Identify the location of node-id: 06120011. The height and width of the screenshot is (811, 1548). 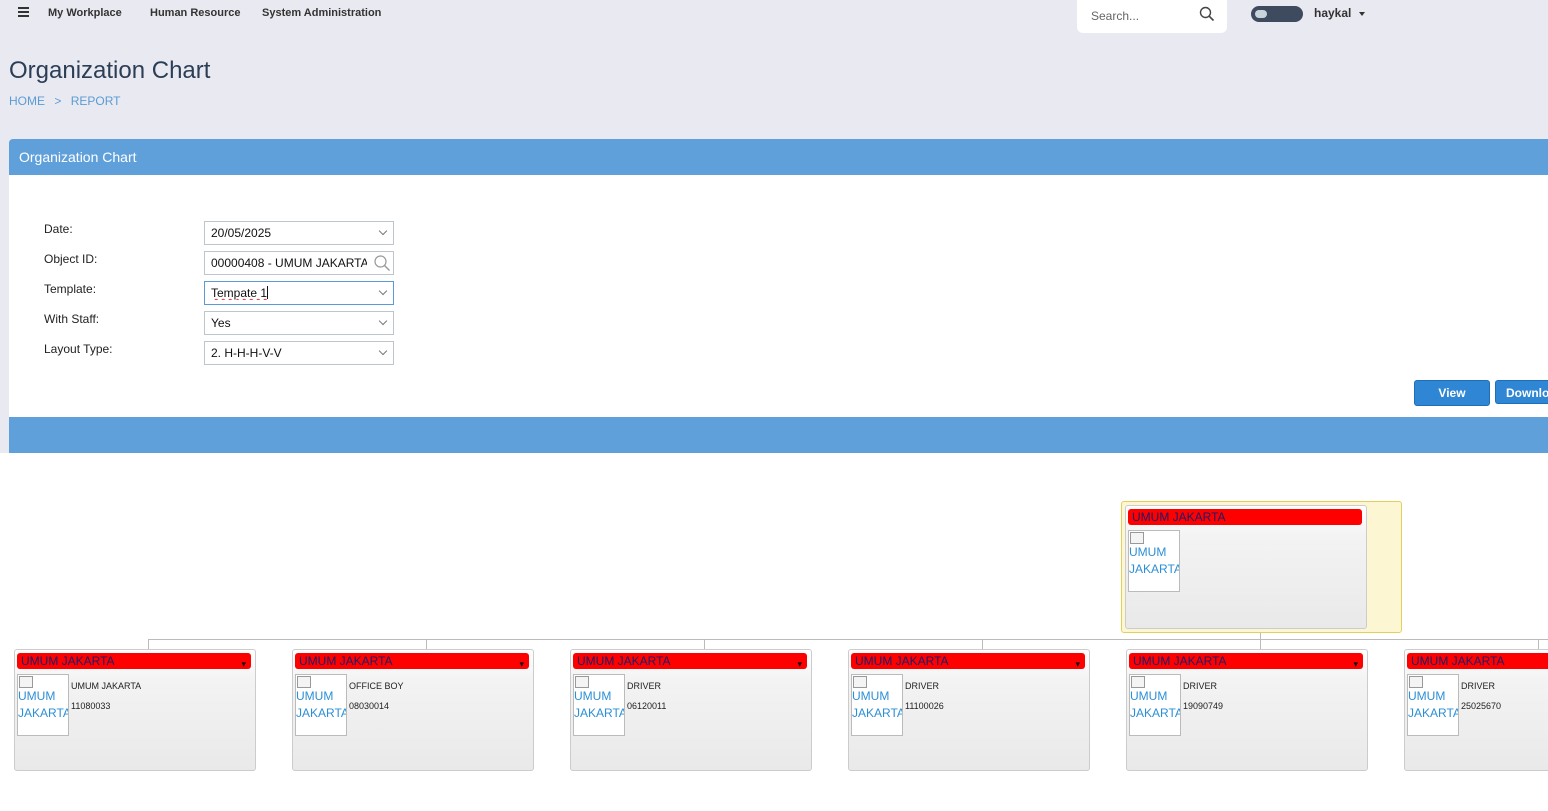
(647, 706).